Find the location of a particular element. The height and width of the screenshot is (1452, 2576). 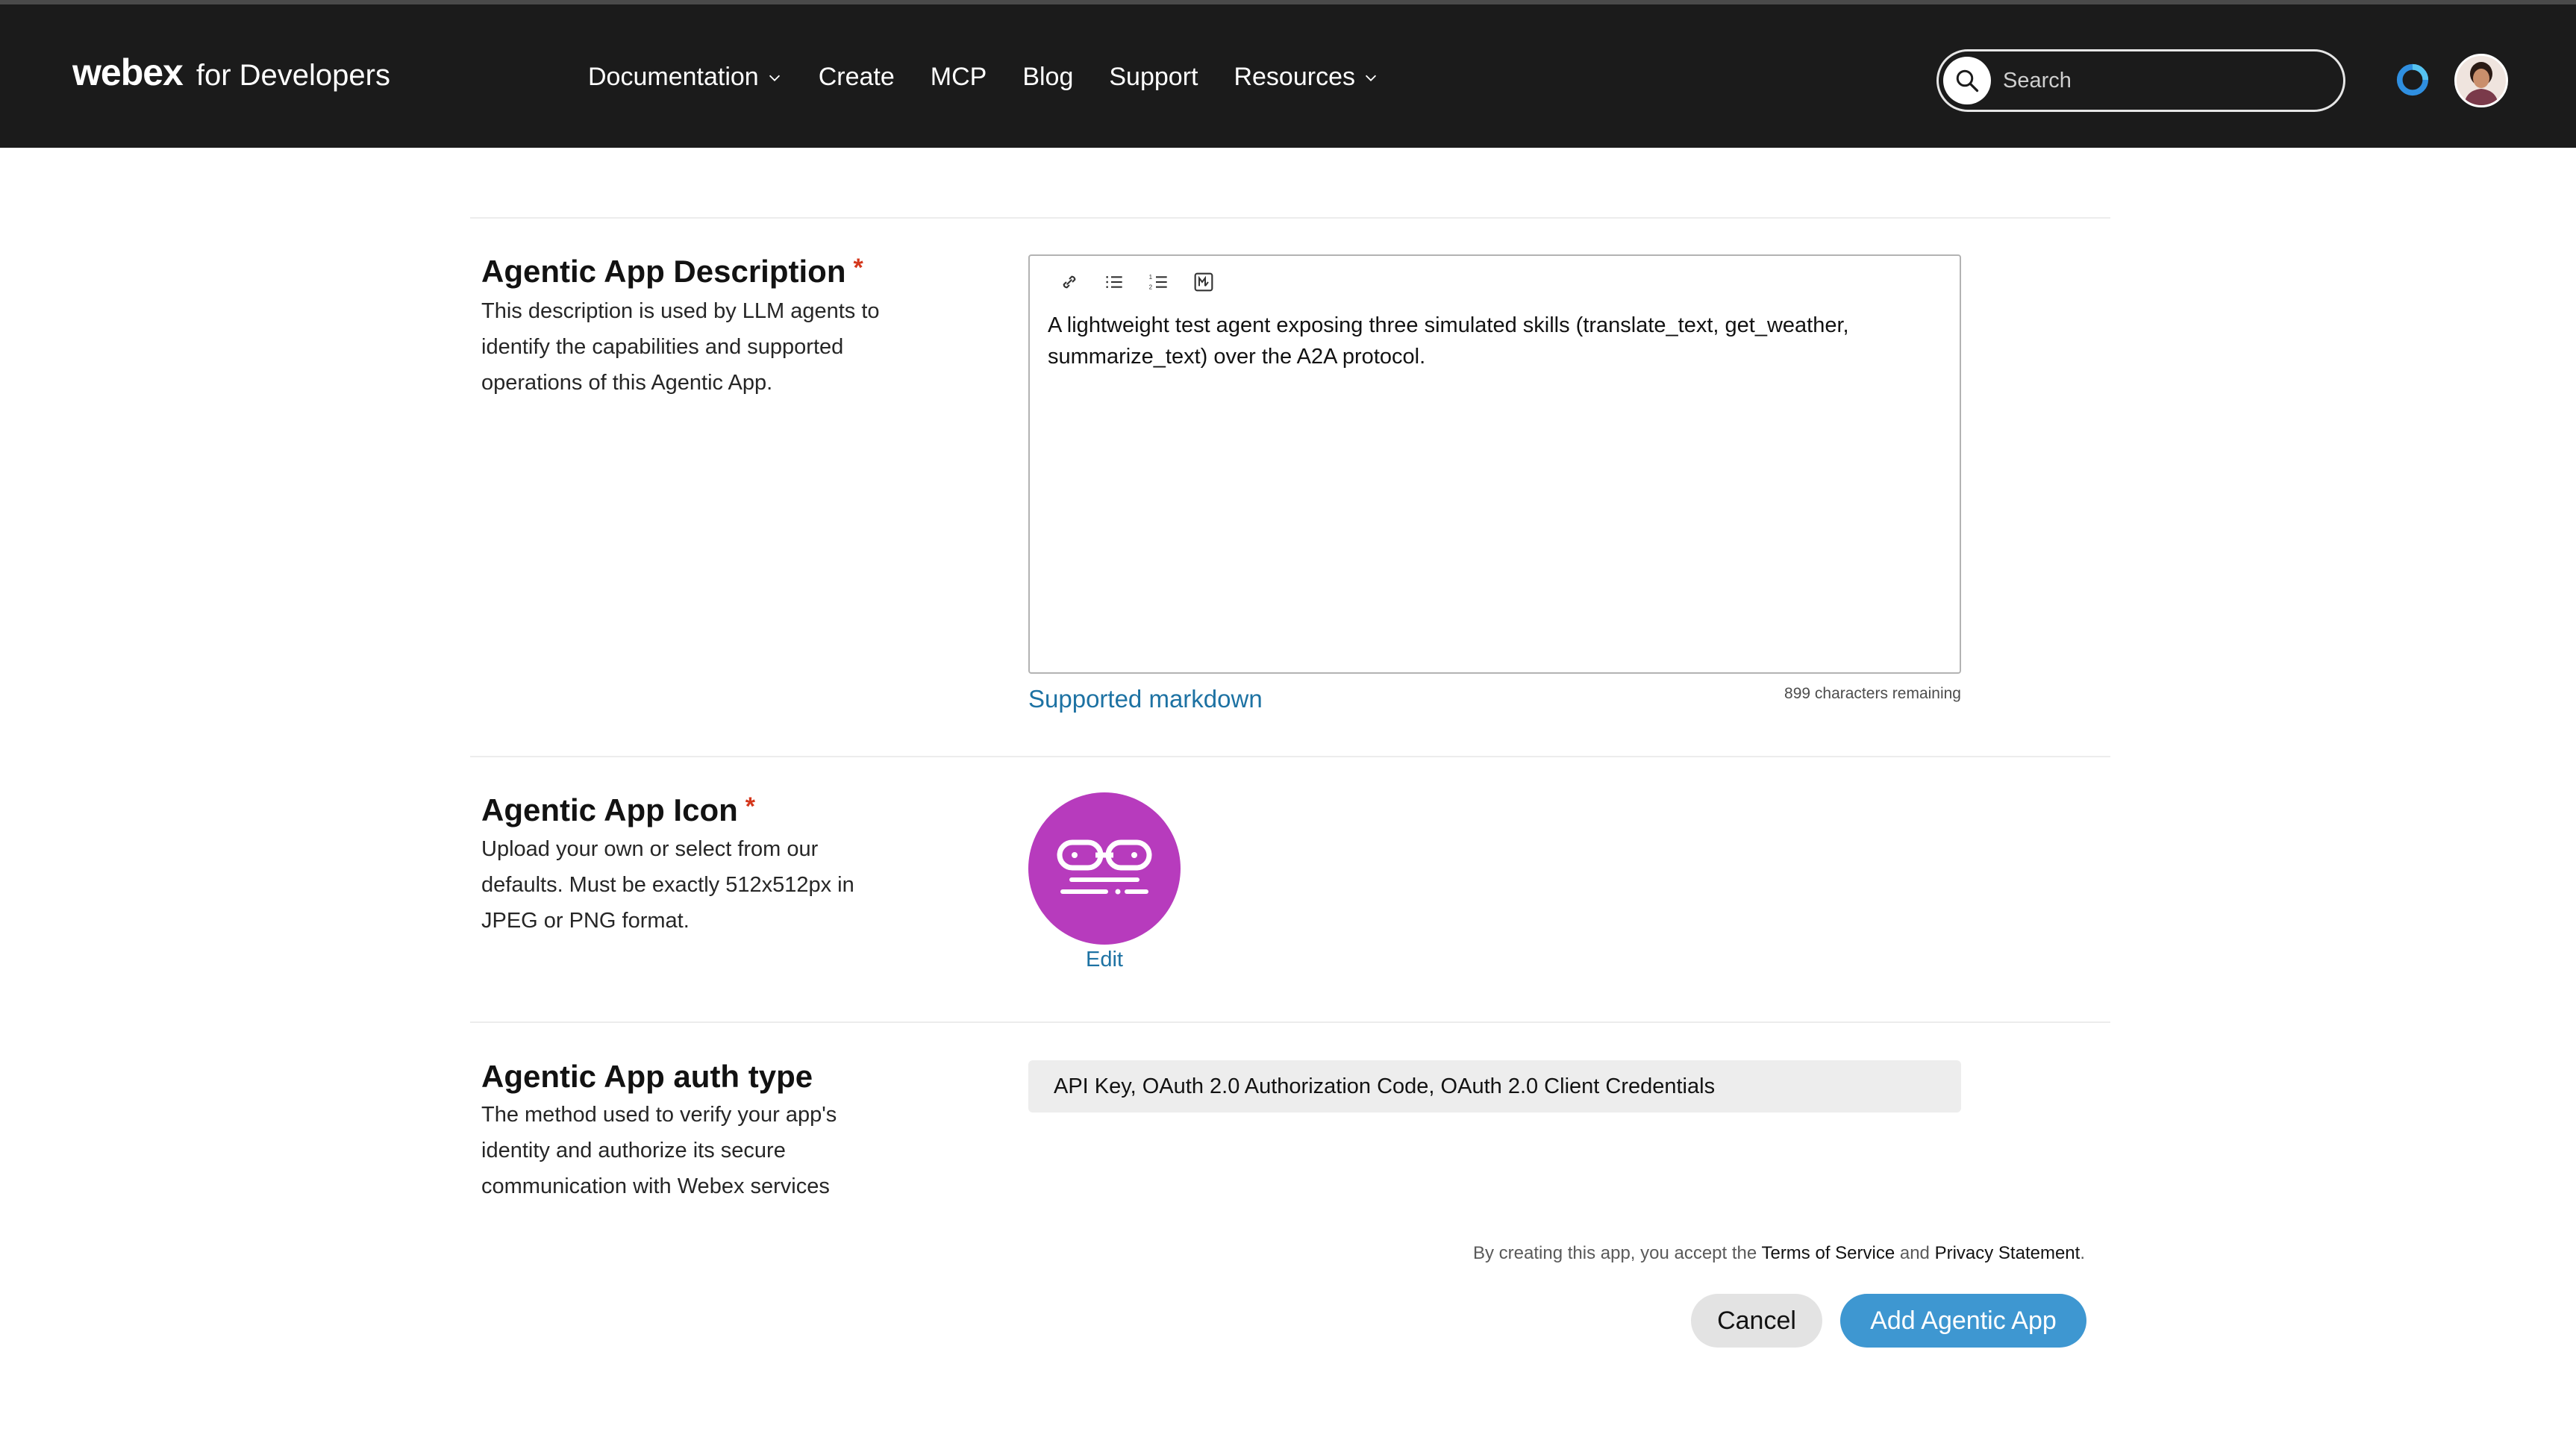

terms-and: and is located at coordinates (1914, 1253).